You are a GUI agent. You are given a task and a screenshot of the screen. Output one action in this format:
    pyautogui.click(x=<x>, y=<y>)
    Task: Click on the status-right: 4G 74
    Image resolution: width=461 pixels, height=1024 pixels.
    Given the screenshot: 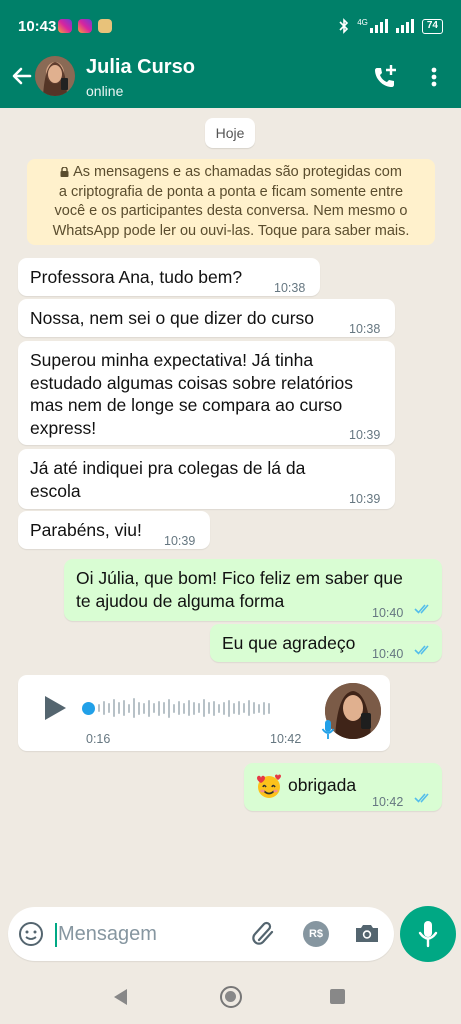 What is the action you would take?
    pyautogui.click(x=391, y=26)
    